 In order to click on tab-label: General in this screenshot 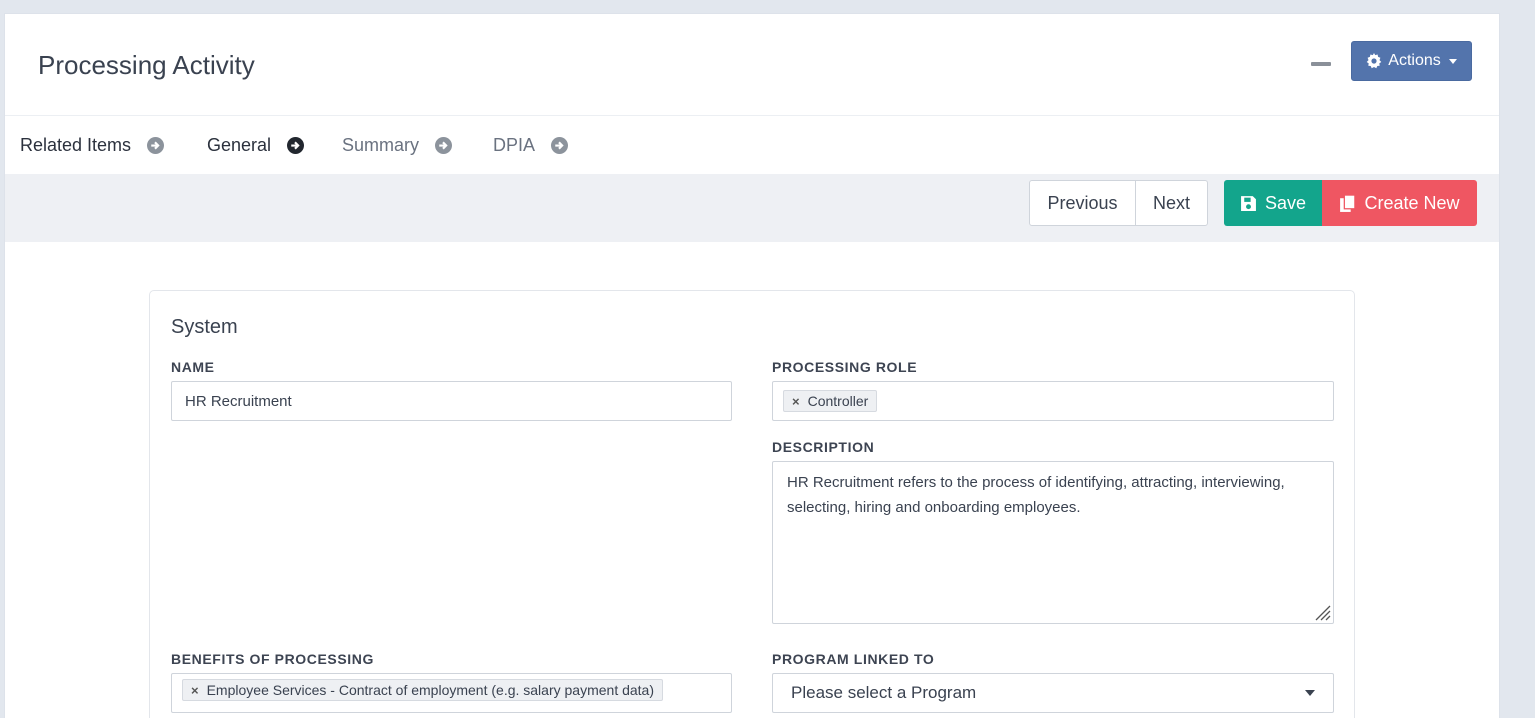, I will do `click(239, 145)`.